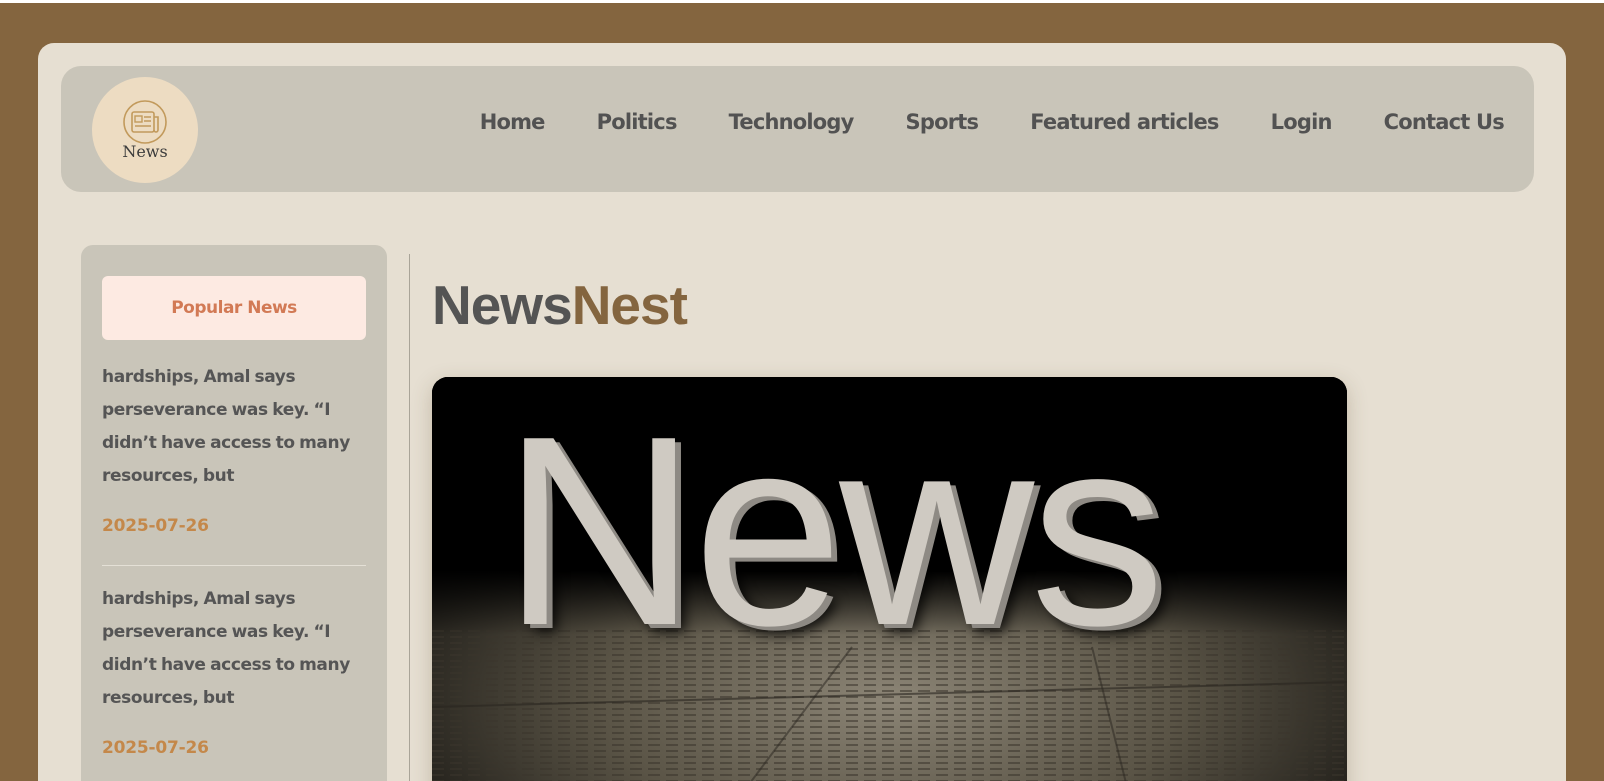 This screenshot has width=1604, height=781. What do you see at coordinates (234, 308) in the screenshot?
I see `popular-news-heading: Popular News` at bounding box center [234, 308].